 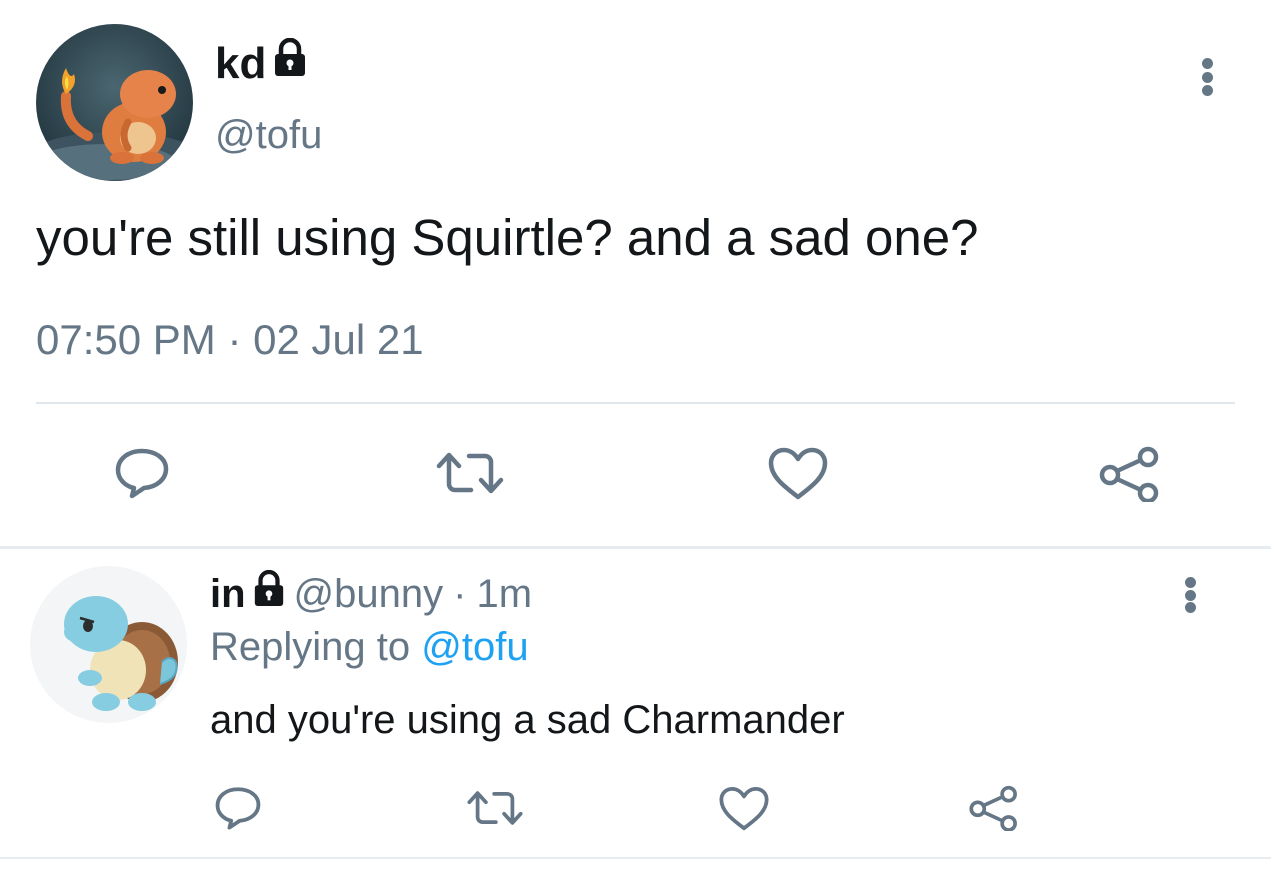 I want to click on author-name-row: kd, so click(x=261, y=63).